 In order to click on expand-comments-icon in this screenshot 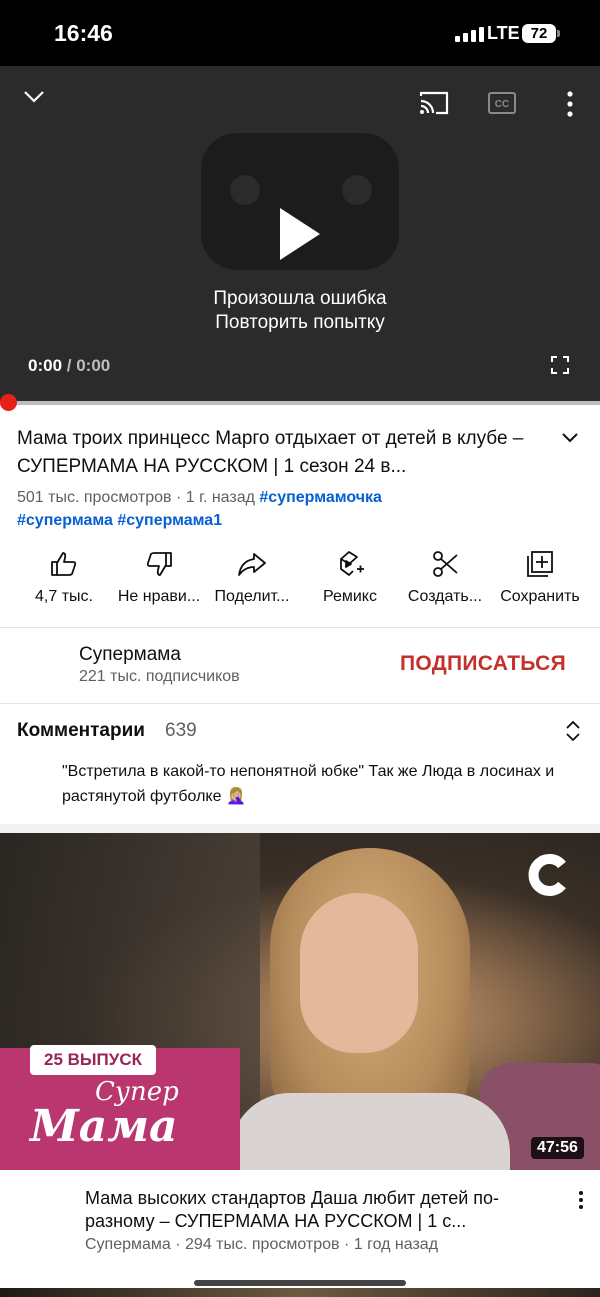, I will do `click(573, 733)`.